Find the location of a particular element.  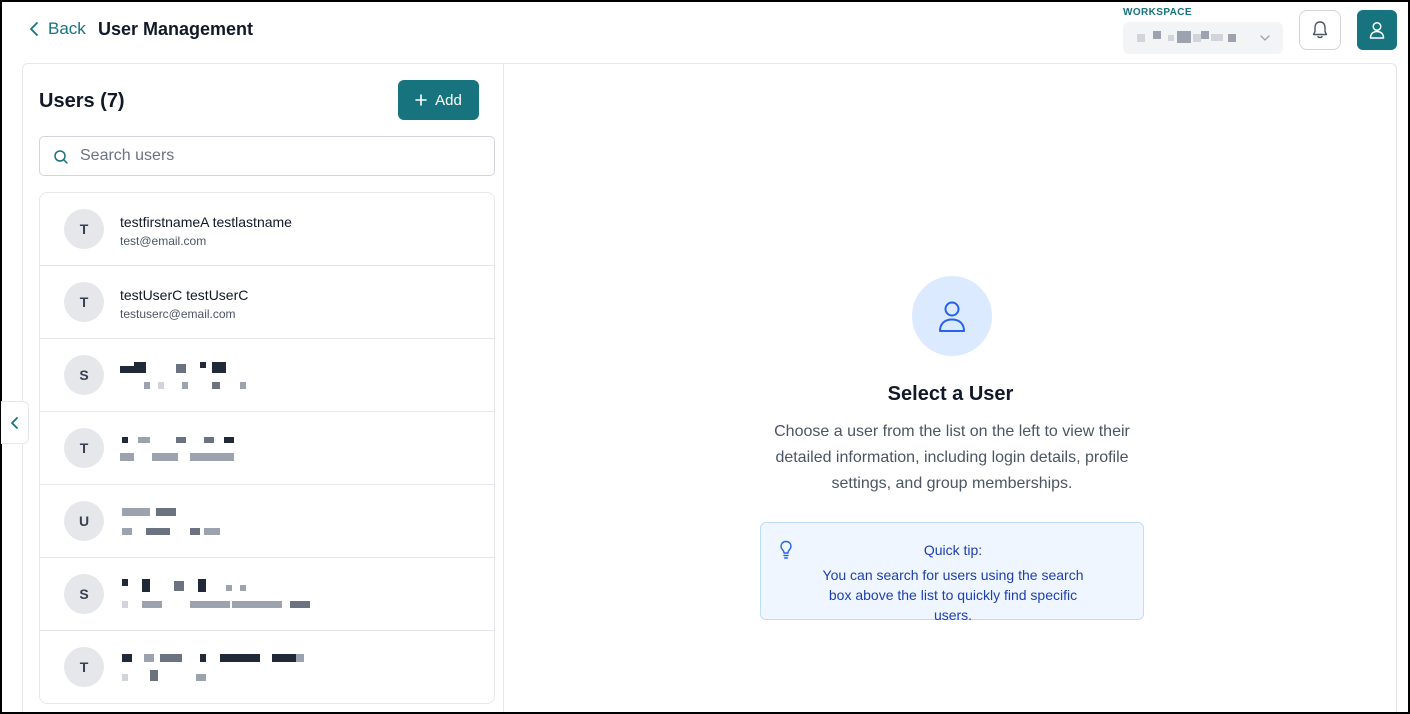

avatar: U is located at coordinates (84, 521).